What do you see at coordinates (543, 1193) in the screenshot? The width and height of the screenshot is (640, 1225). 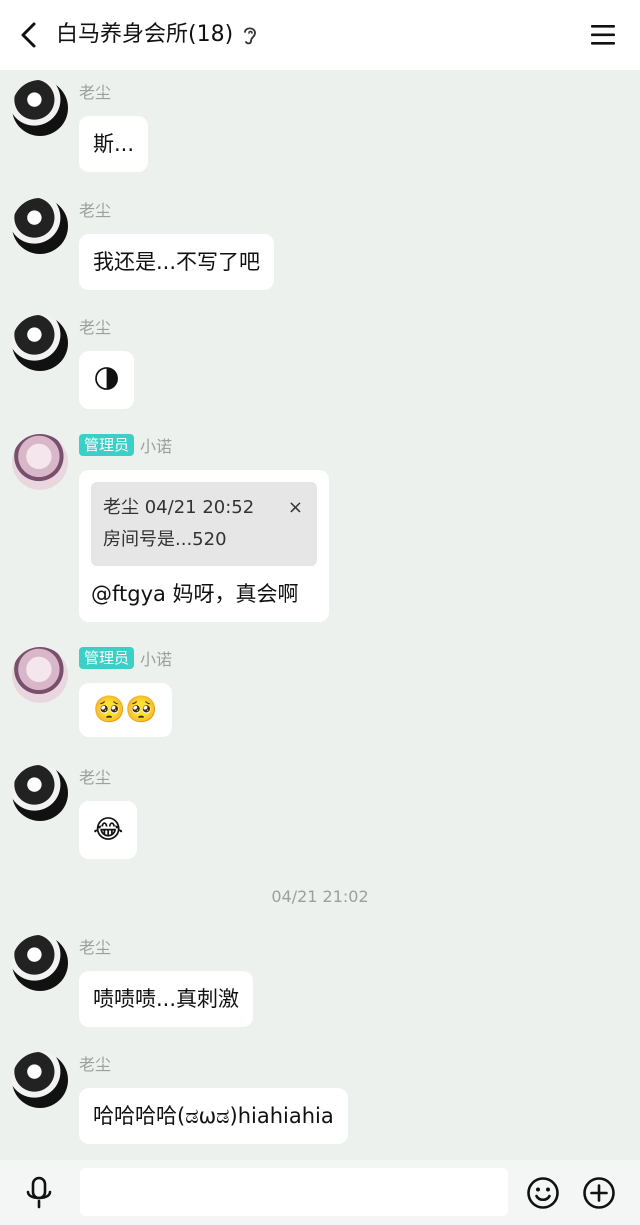 I see `smiley-icon` at bounding box center [543, 1193].